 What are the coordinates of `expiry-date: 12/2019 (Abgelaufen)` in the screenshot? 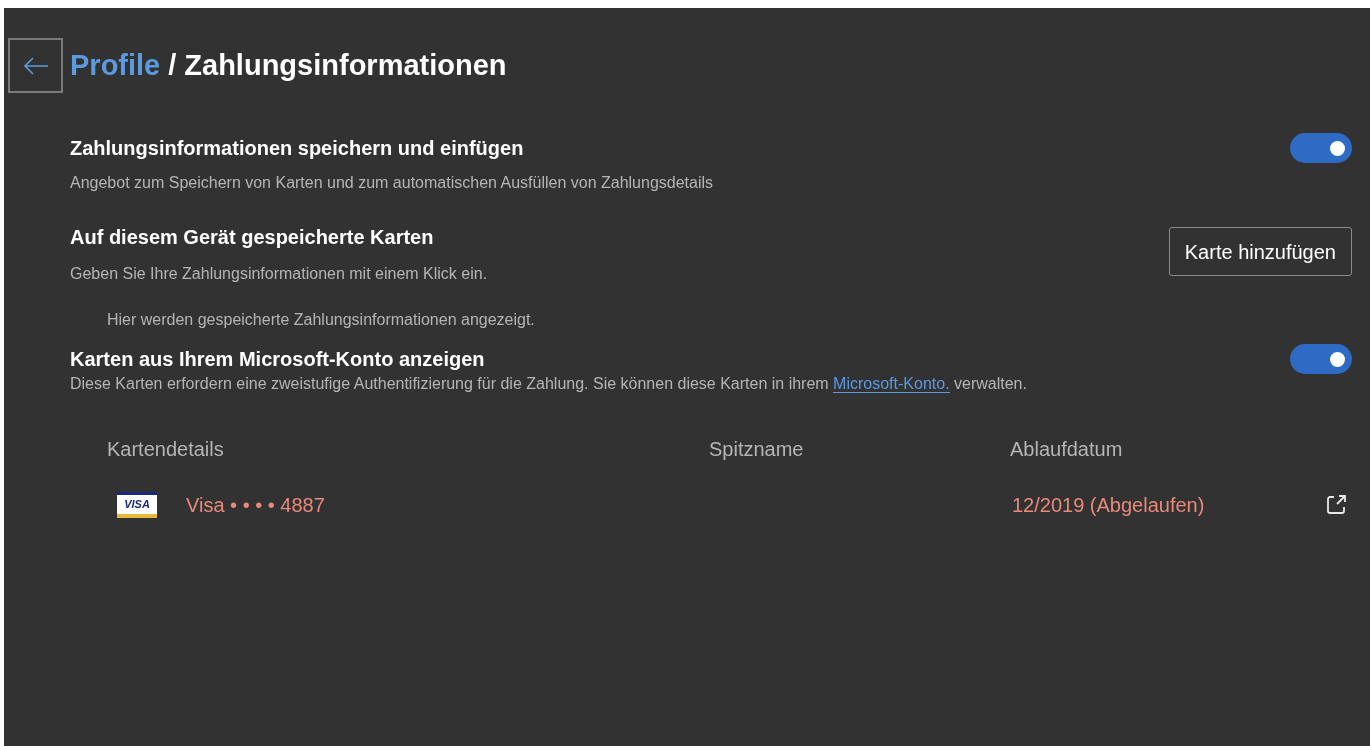 It's located at (1108, 505).